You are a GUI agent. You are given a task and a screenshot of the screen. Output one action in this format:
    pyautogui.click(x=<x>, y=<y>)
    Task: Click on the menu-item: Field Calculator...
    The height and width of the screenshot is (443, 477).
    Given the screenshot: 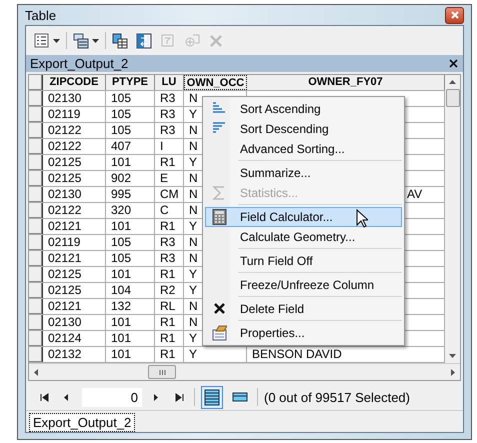 What is the action you would take?
    pyautogui.click(x=303, y=217)
    